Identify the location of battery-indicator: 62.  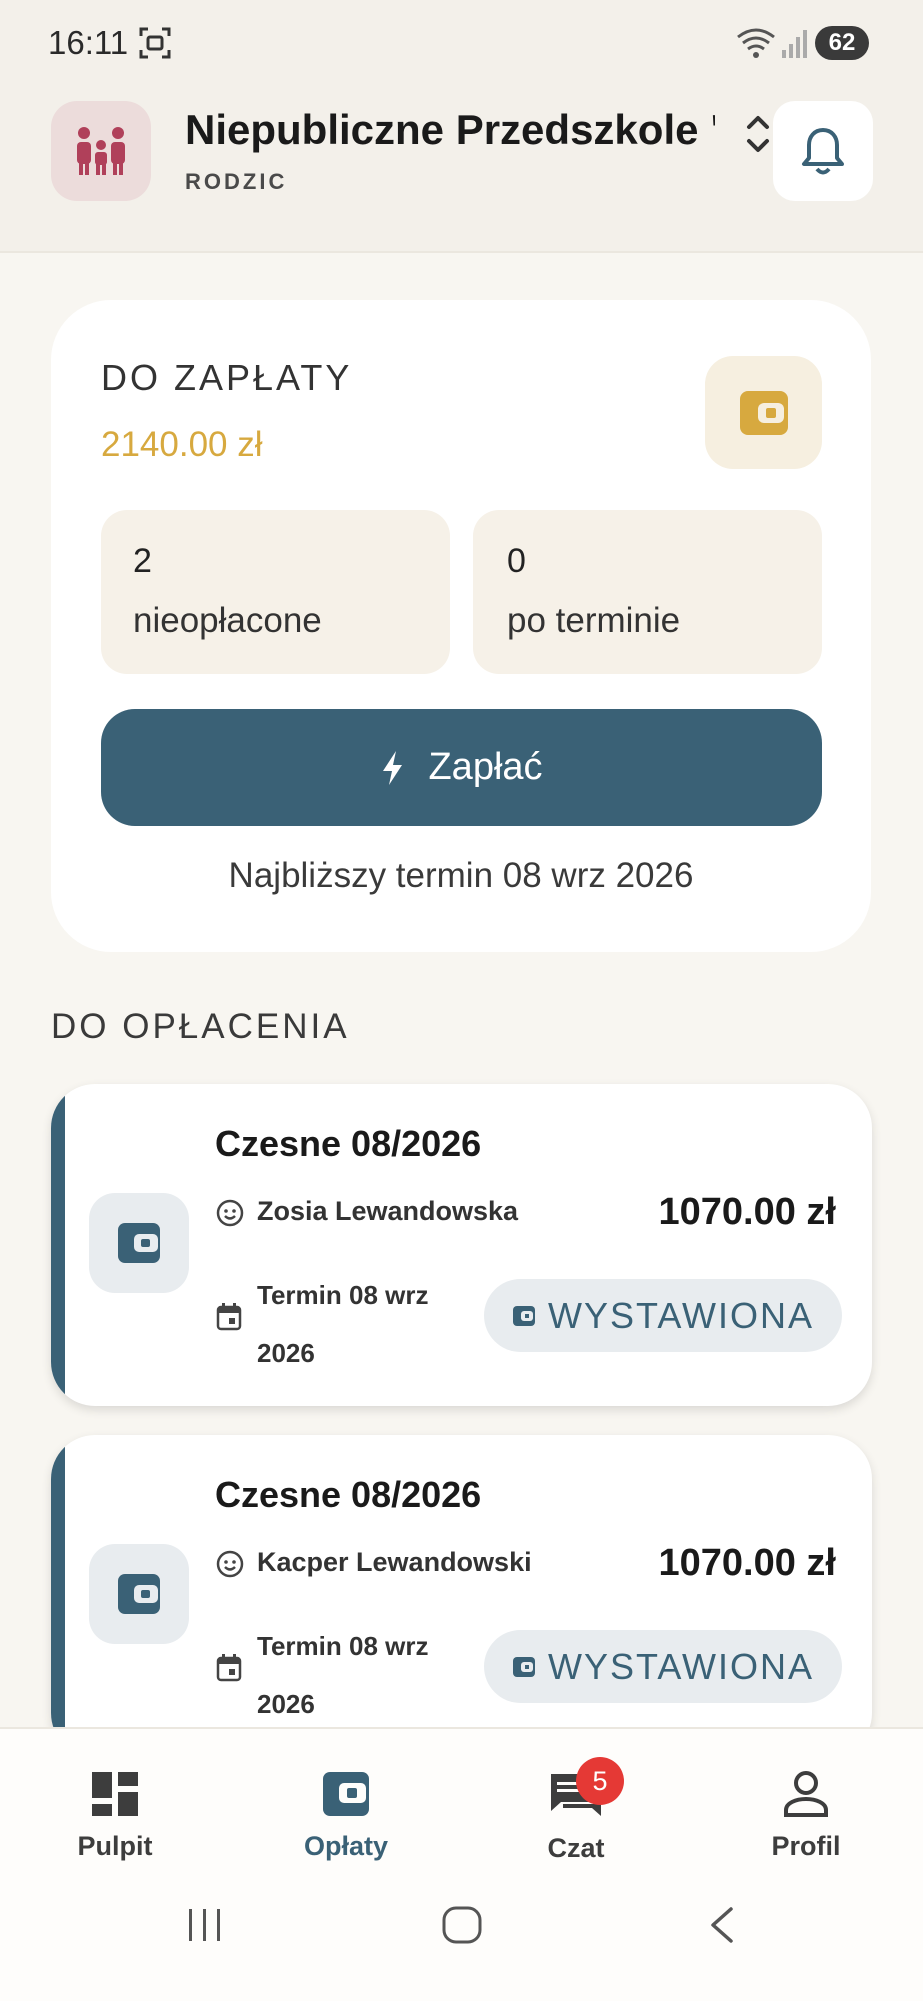
(842, 43).